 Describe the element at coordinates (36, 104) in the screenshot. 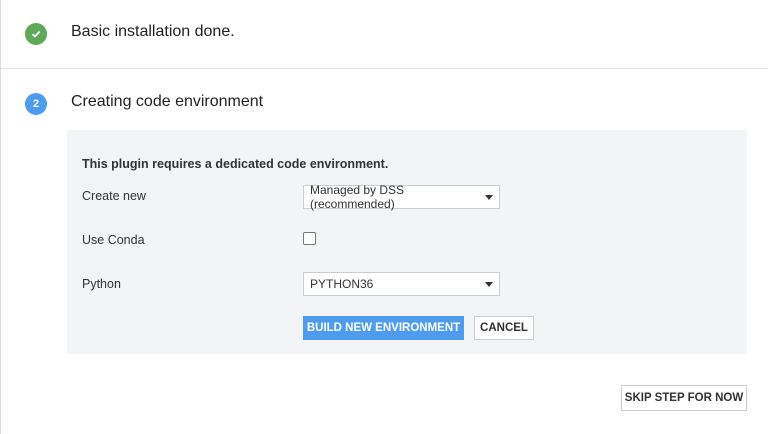

I see `step-number-badge: 2` at that location.